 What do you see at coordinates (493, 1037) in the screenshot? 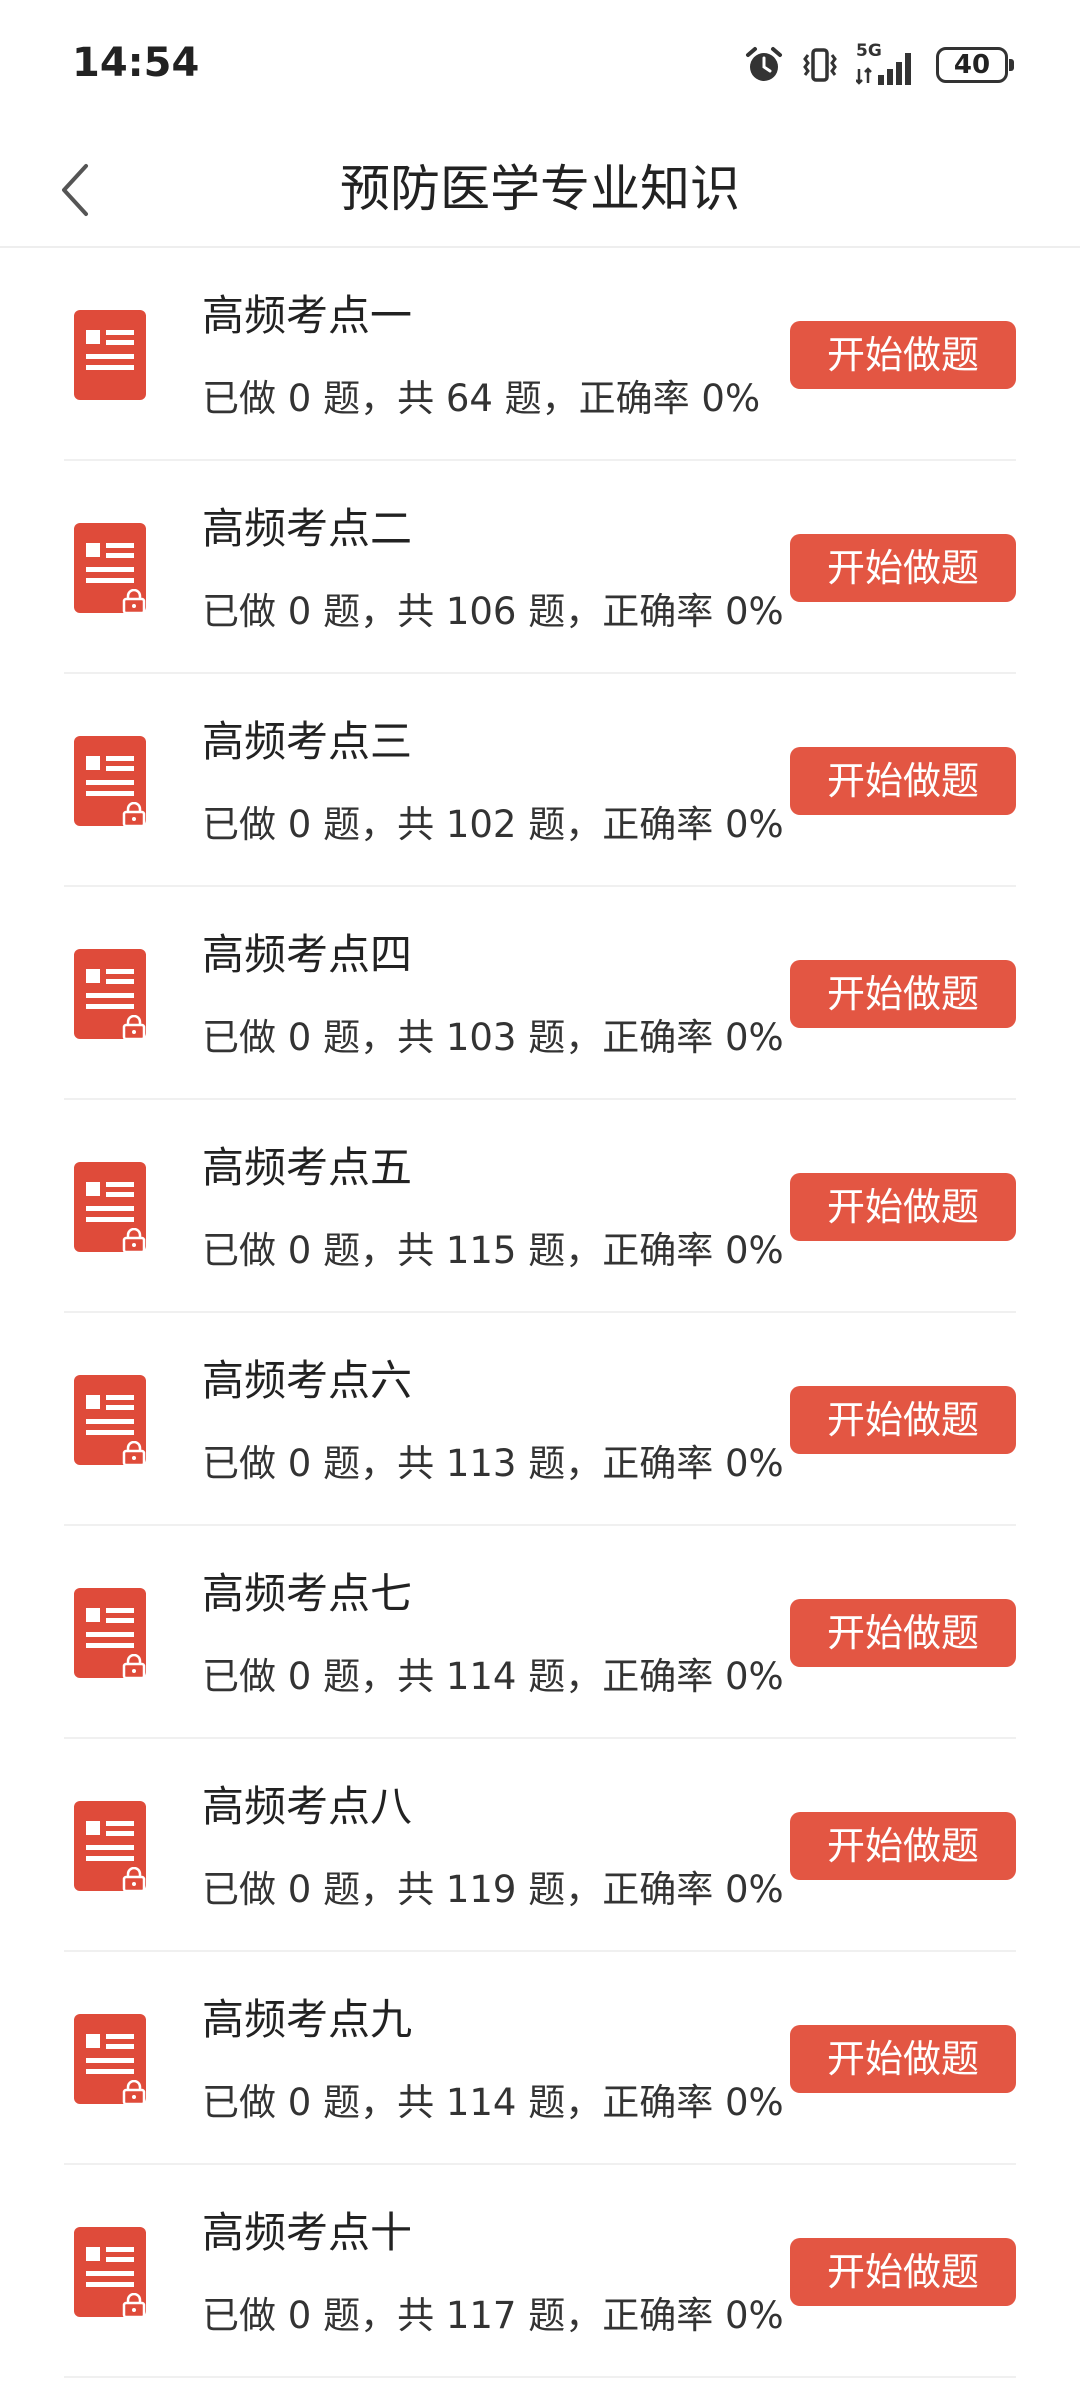
I see `item-stats: 已做 0 题，共 103 题，正确率 0%` at bounding box center [493, 1037].